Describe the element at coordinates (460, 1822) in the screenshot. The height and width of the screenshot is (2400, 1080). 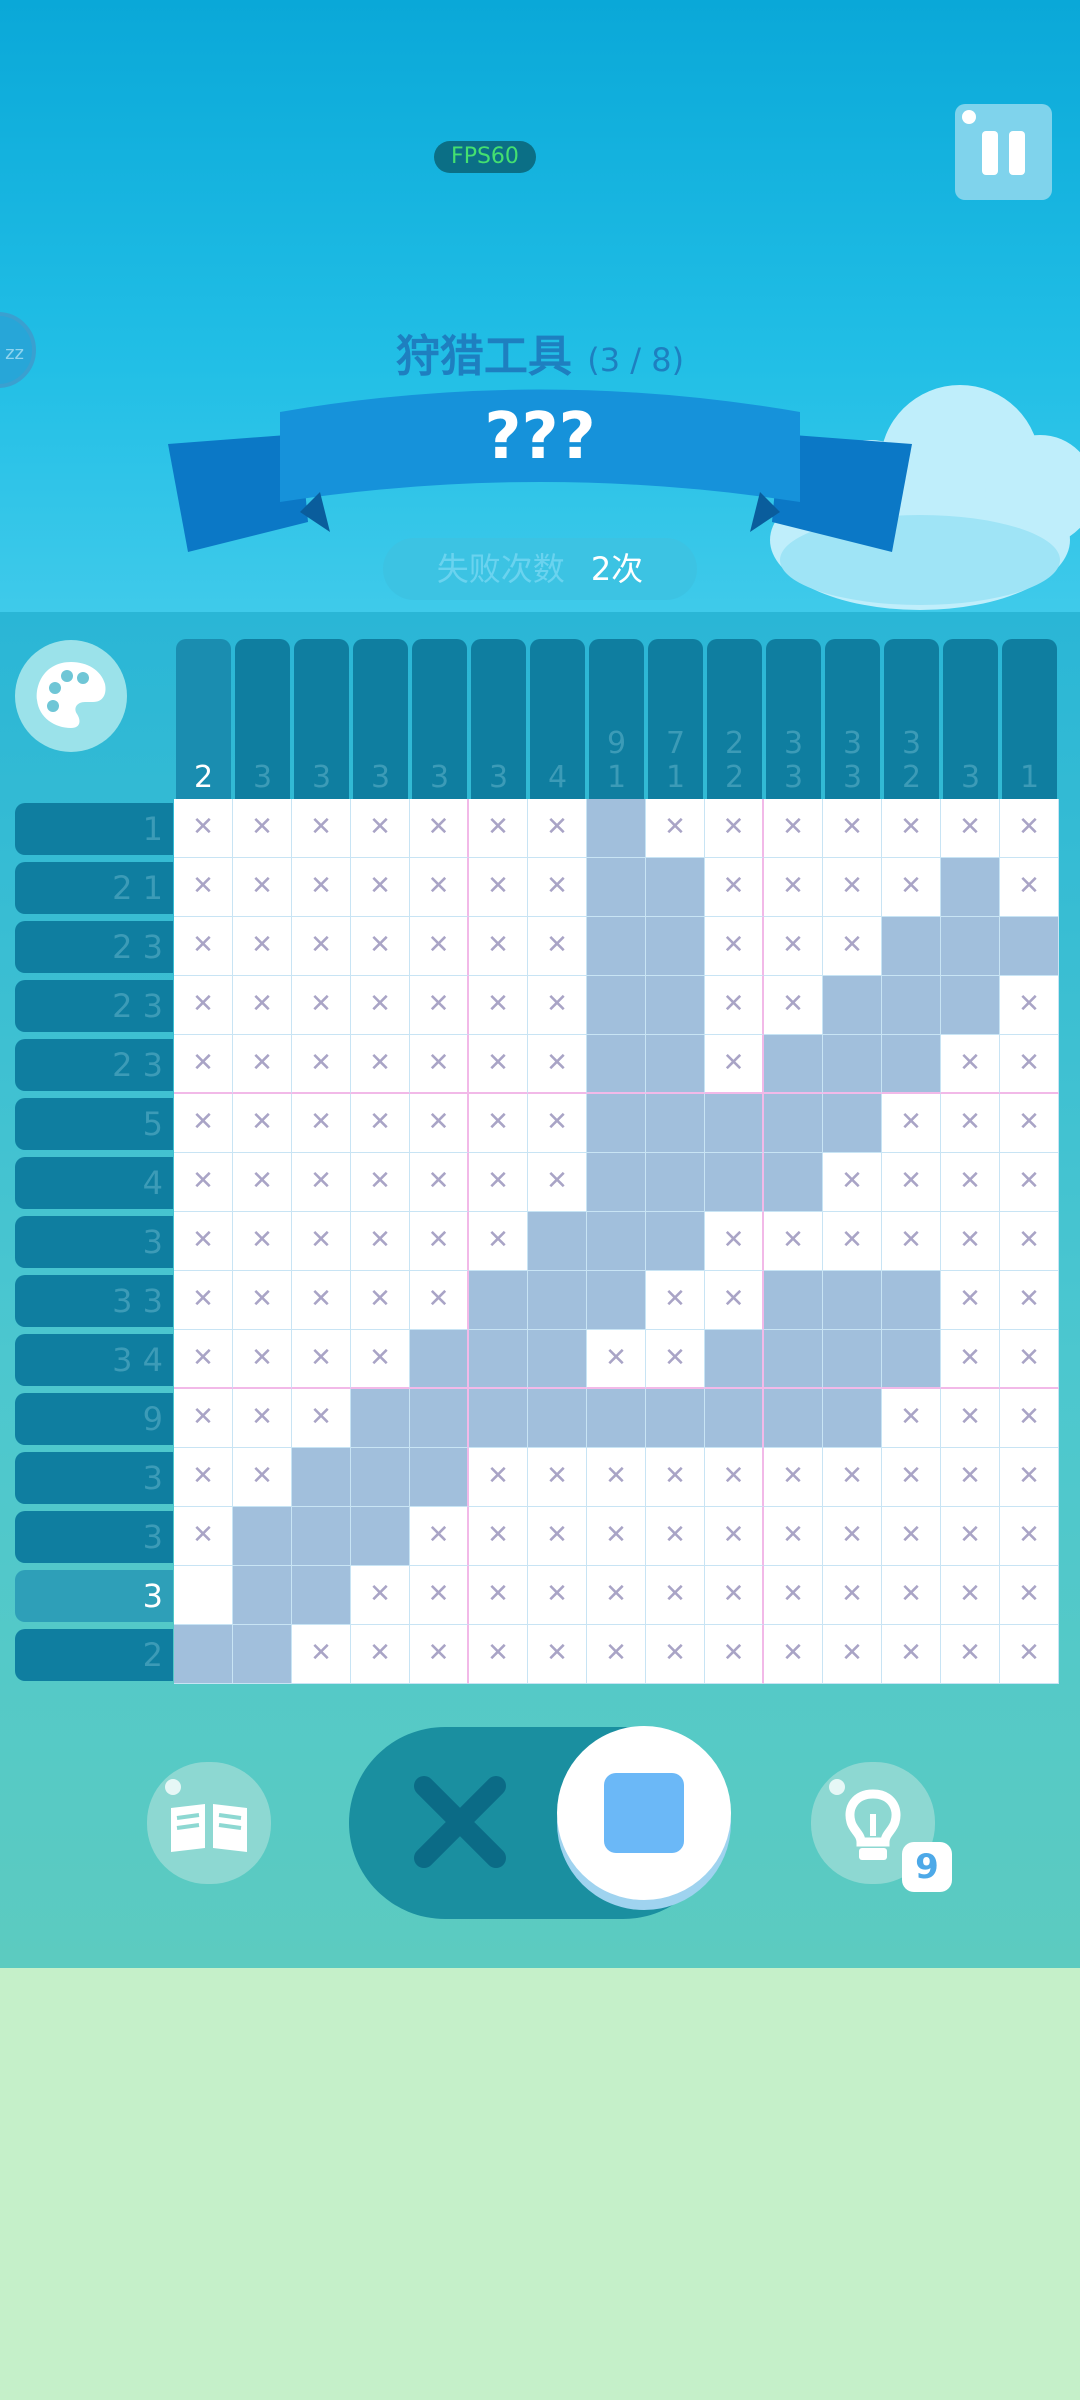
I see `cross-mode-icon` at that location.